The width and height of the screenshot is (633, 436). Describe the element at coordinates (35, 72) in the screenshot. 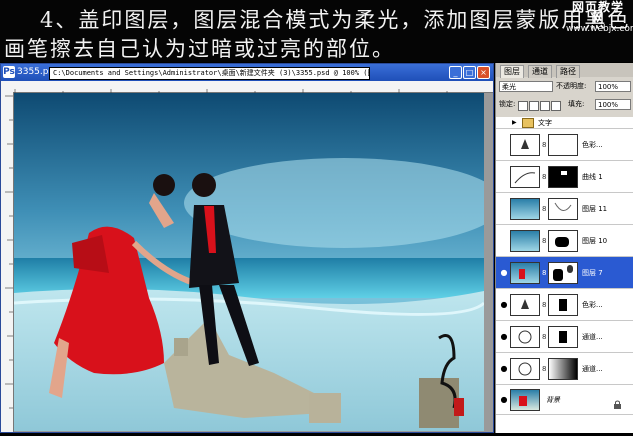

I see `document-title: 3355.ps` at that location.